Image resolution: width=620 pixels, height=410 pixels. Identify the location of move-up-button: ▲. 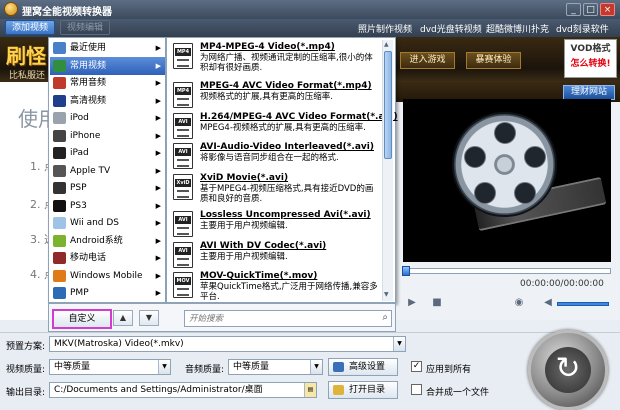
(123, 318).